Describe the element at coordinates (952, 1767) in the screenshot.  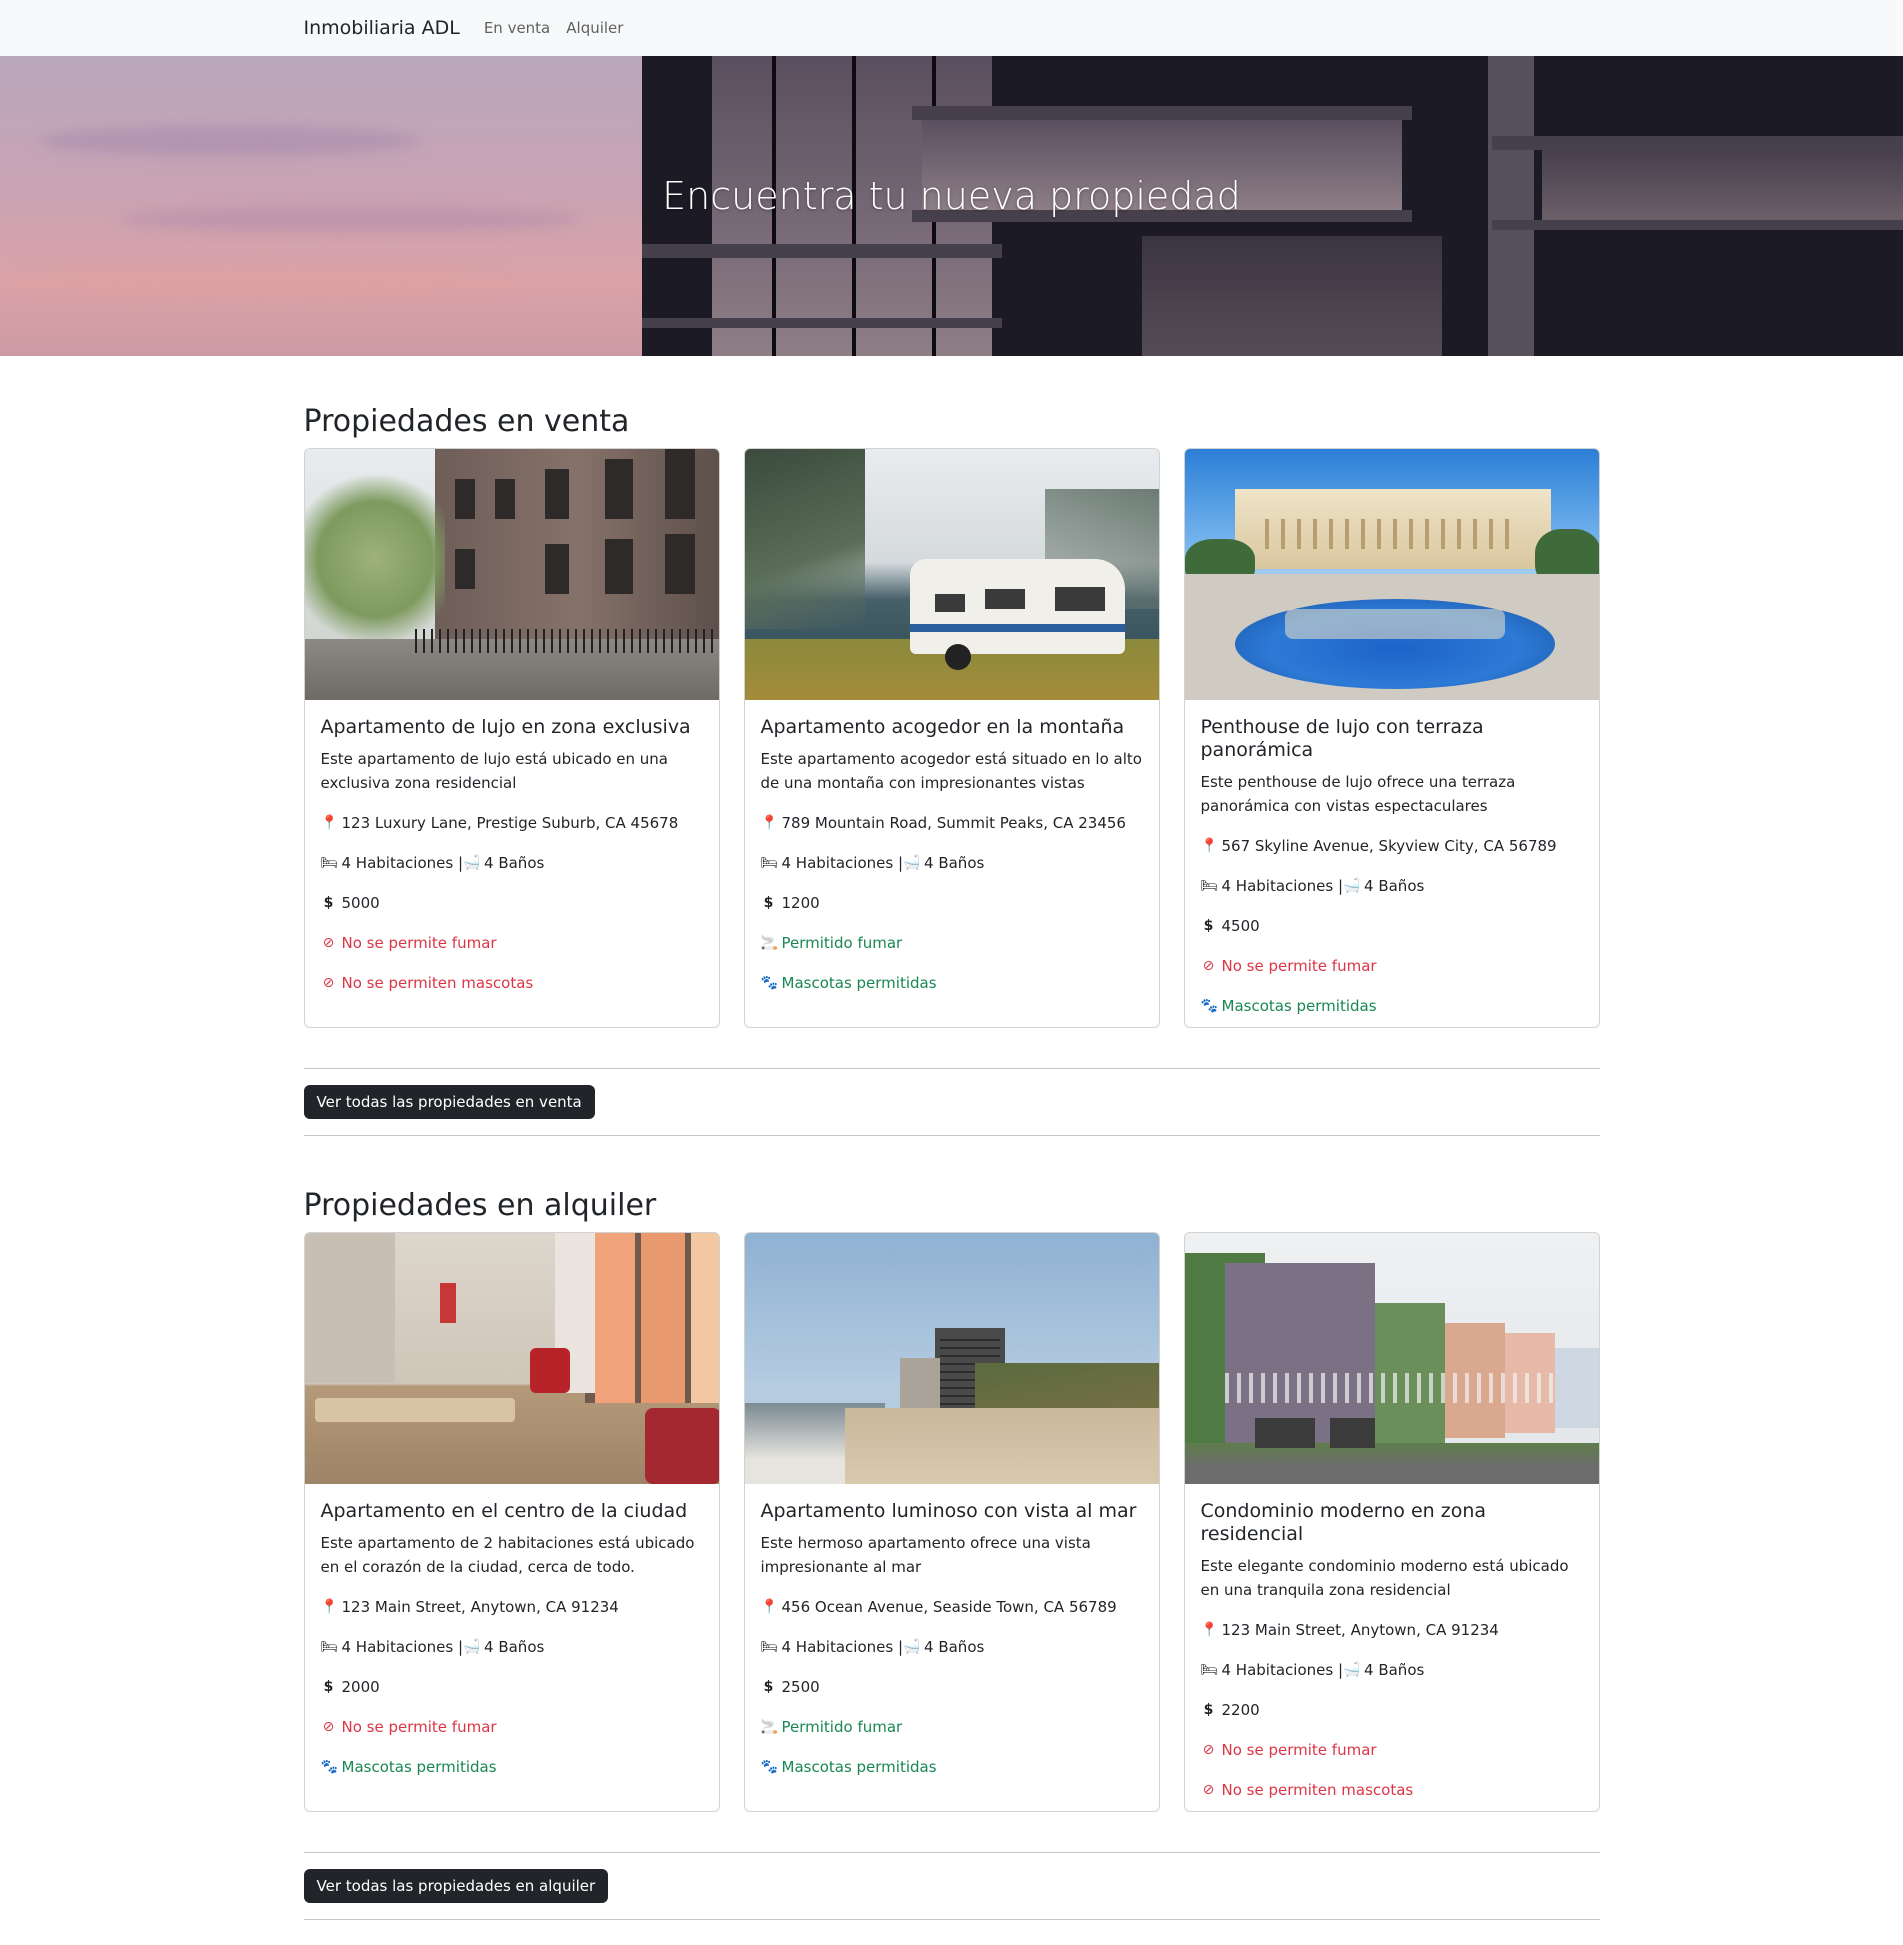
I see `card-pets: 🐾 Mascotas permitidas` at that location.